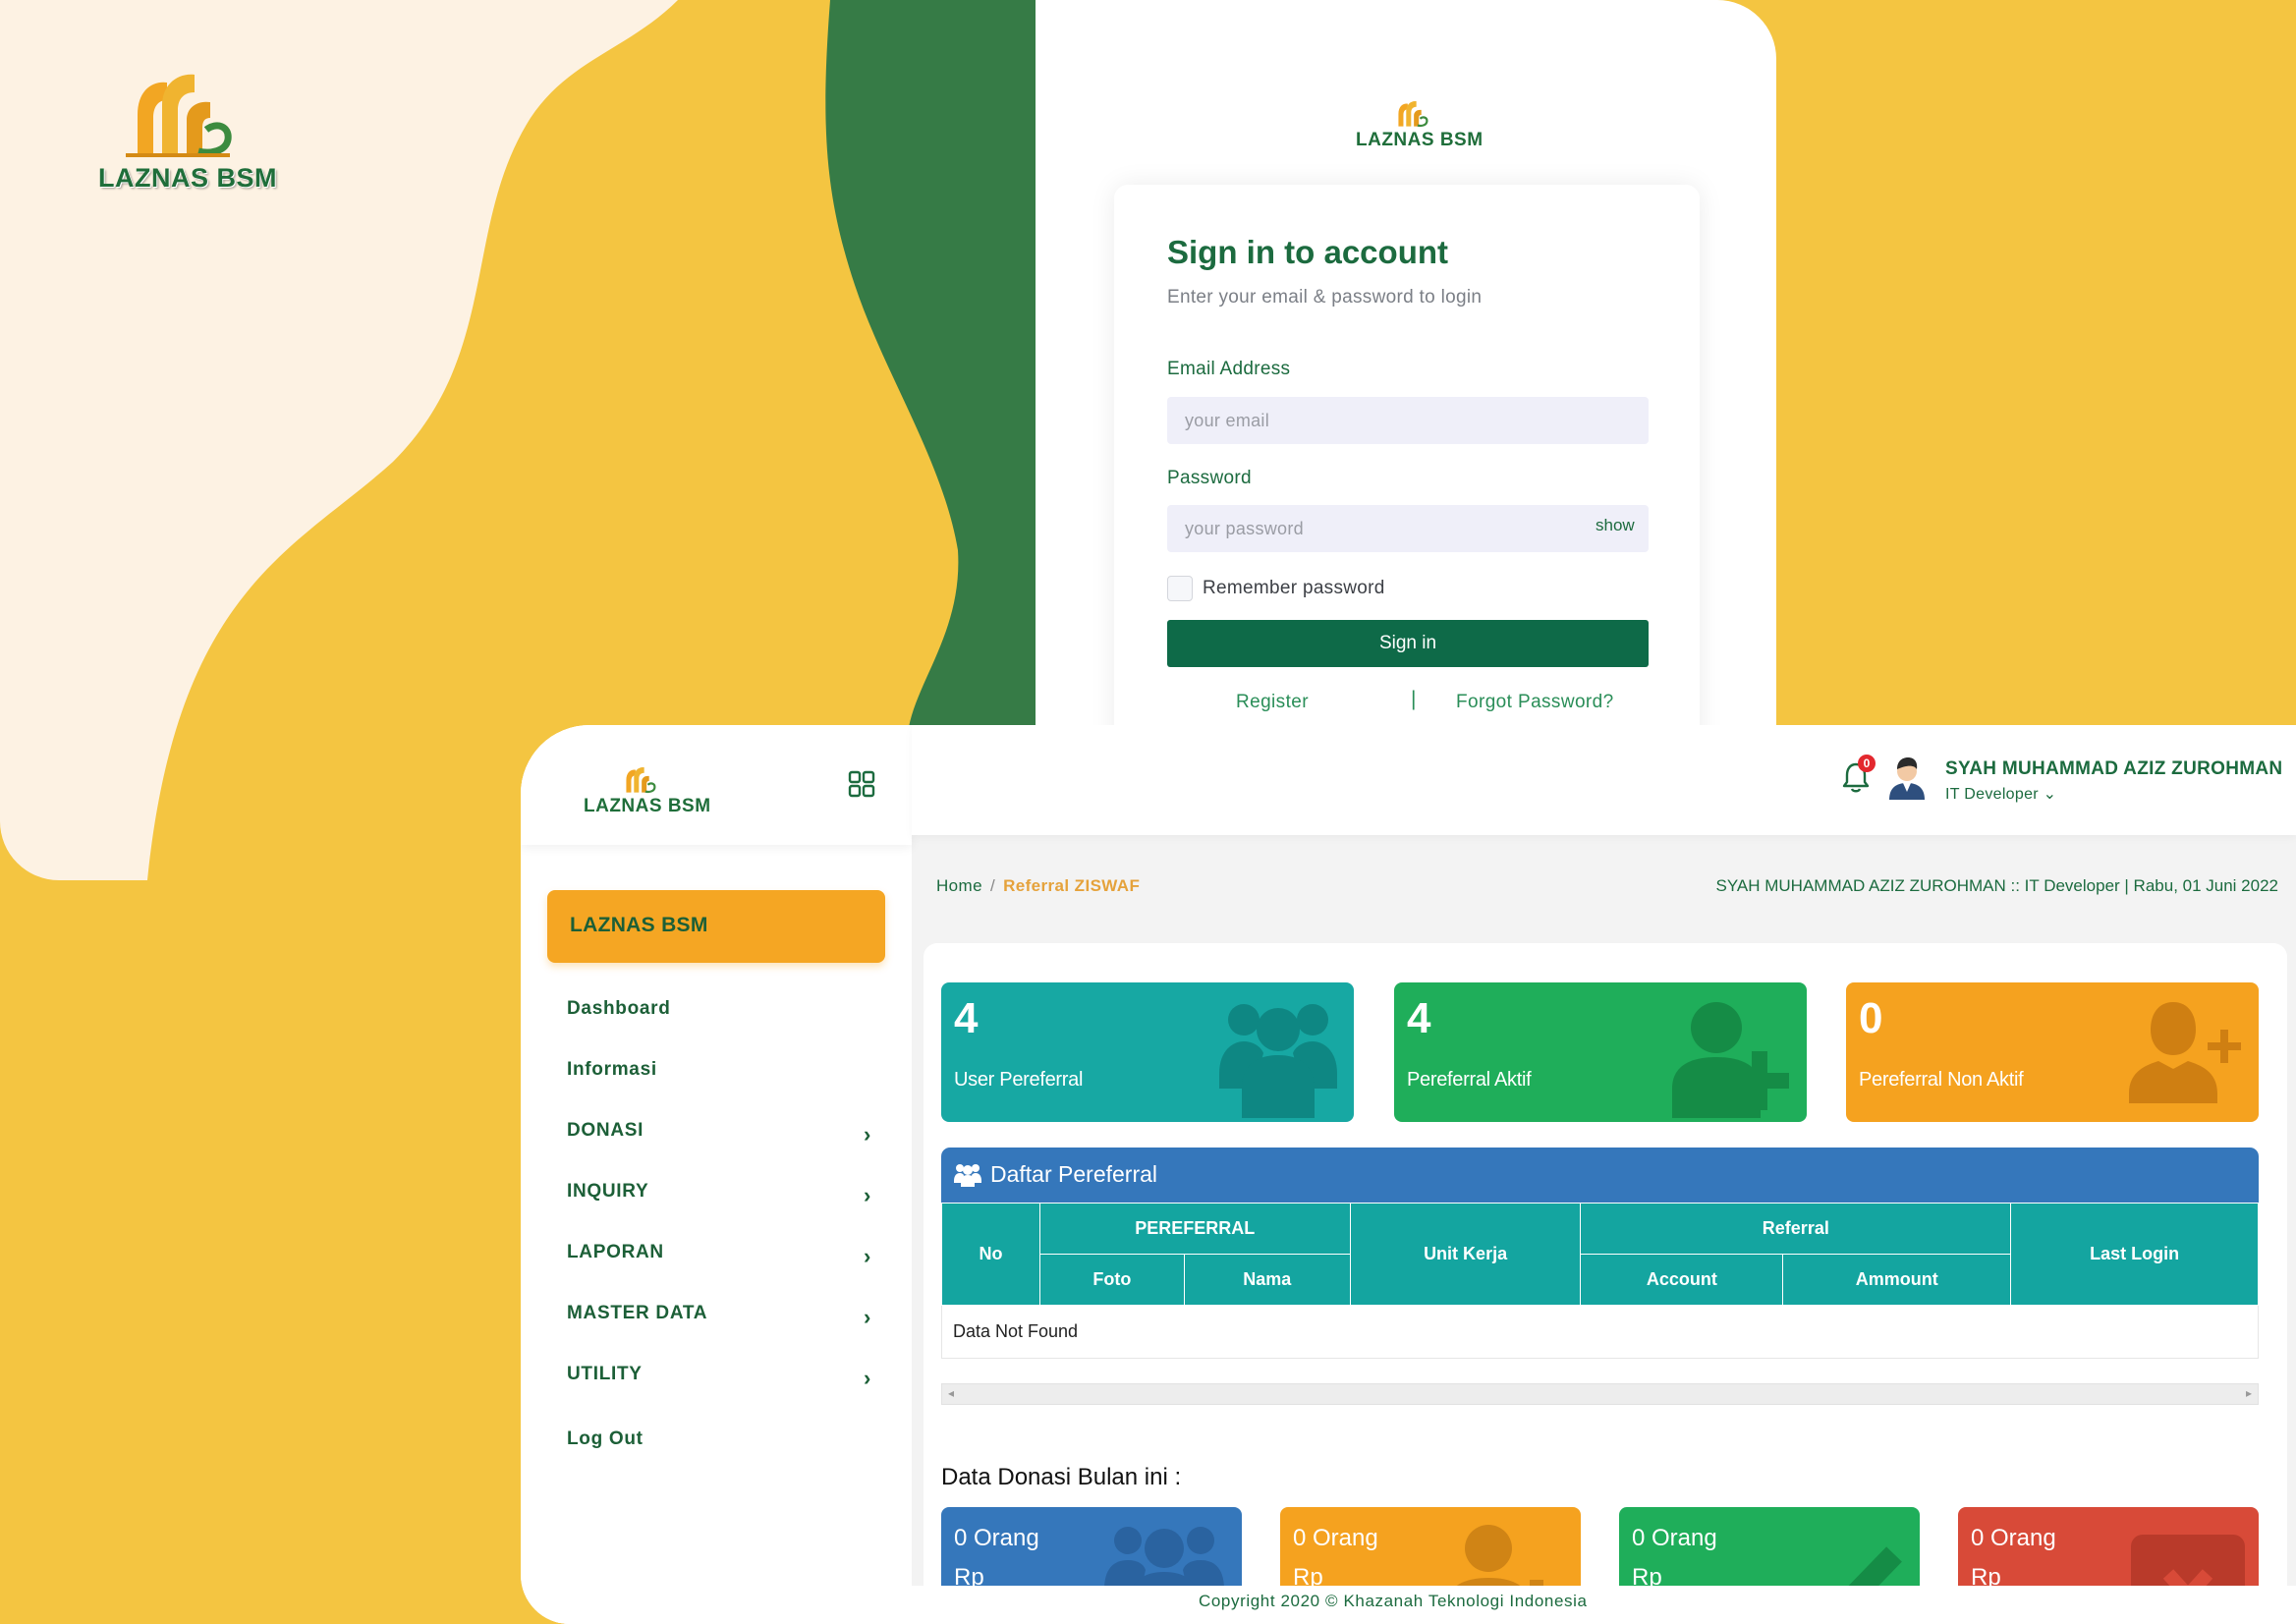 Image resolution: width=2296 pixels, height=1624 pixels. Describe the element at coordinates (951, 1393) in the screenshot. I see `scroll-left-icon: ◂` at that location.